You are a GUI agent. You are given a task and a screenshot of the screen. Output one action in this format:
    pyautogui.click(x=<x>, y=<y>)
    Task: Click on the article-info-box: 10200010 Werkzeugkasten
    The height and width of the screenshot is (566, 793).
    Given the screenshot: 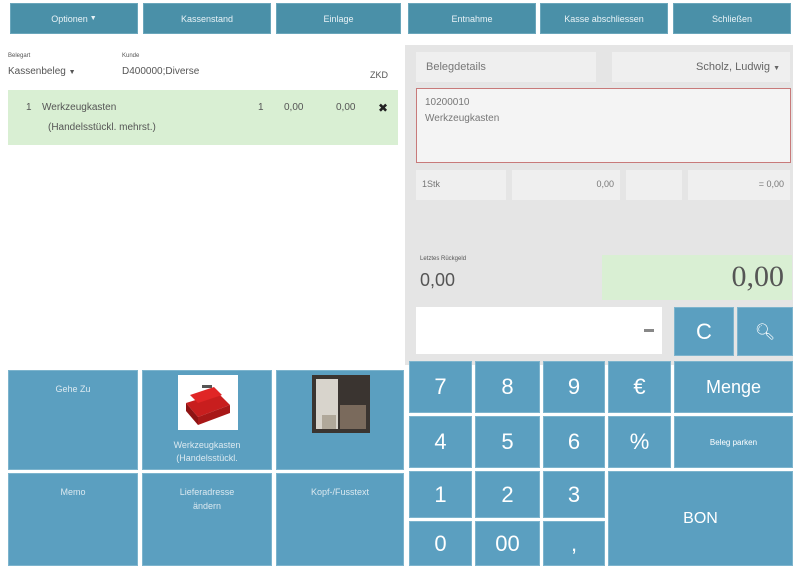 What is the action you would take?
    pyautogui.click(x=603, y=125)
    